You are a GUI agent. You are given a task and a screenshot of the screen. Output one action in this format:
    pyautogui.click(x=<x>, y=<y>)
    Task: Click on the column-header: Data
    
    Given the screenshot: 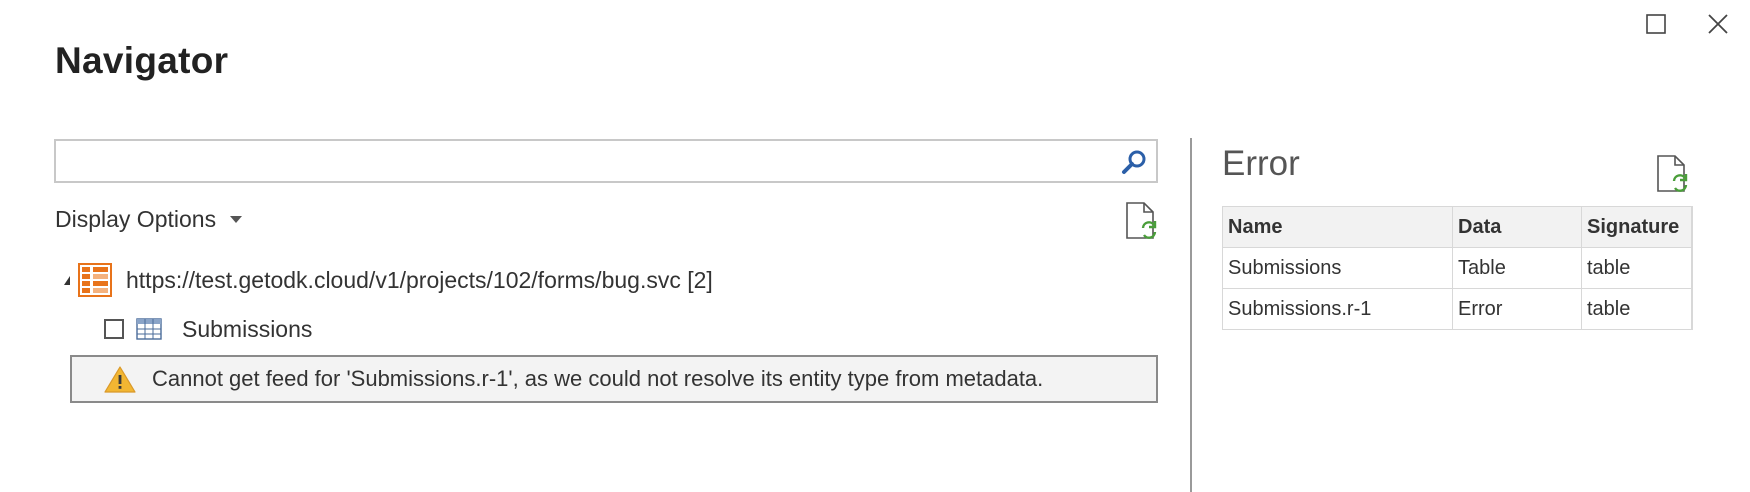 What is the action you would take?
    pyautogui.click(x=1517, y=227)
    